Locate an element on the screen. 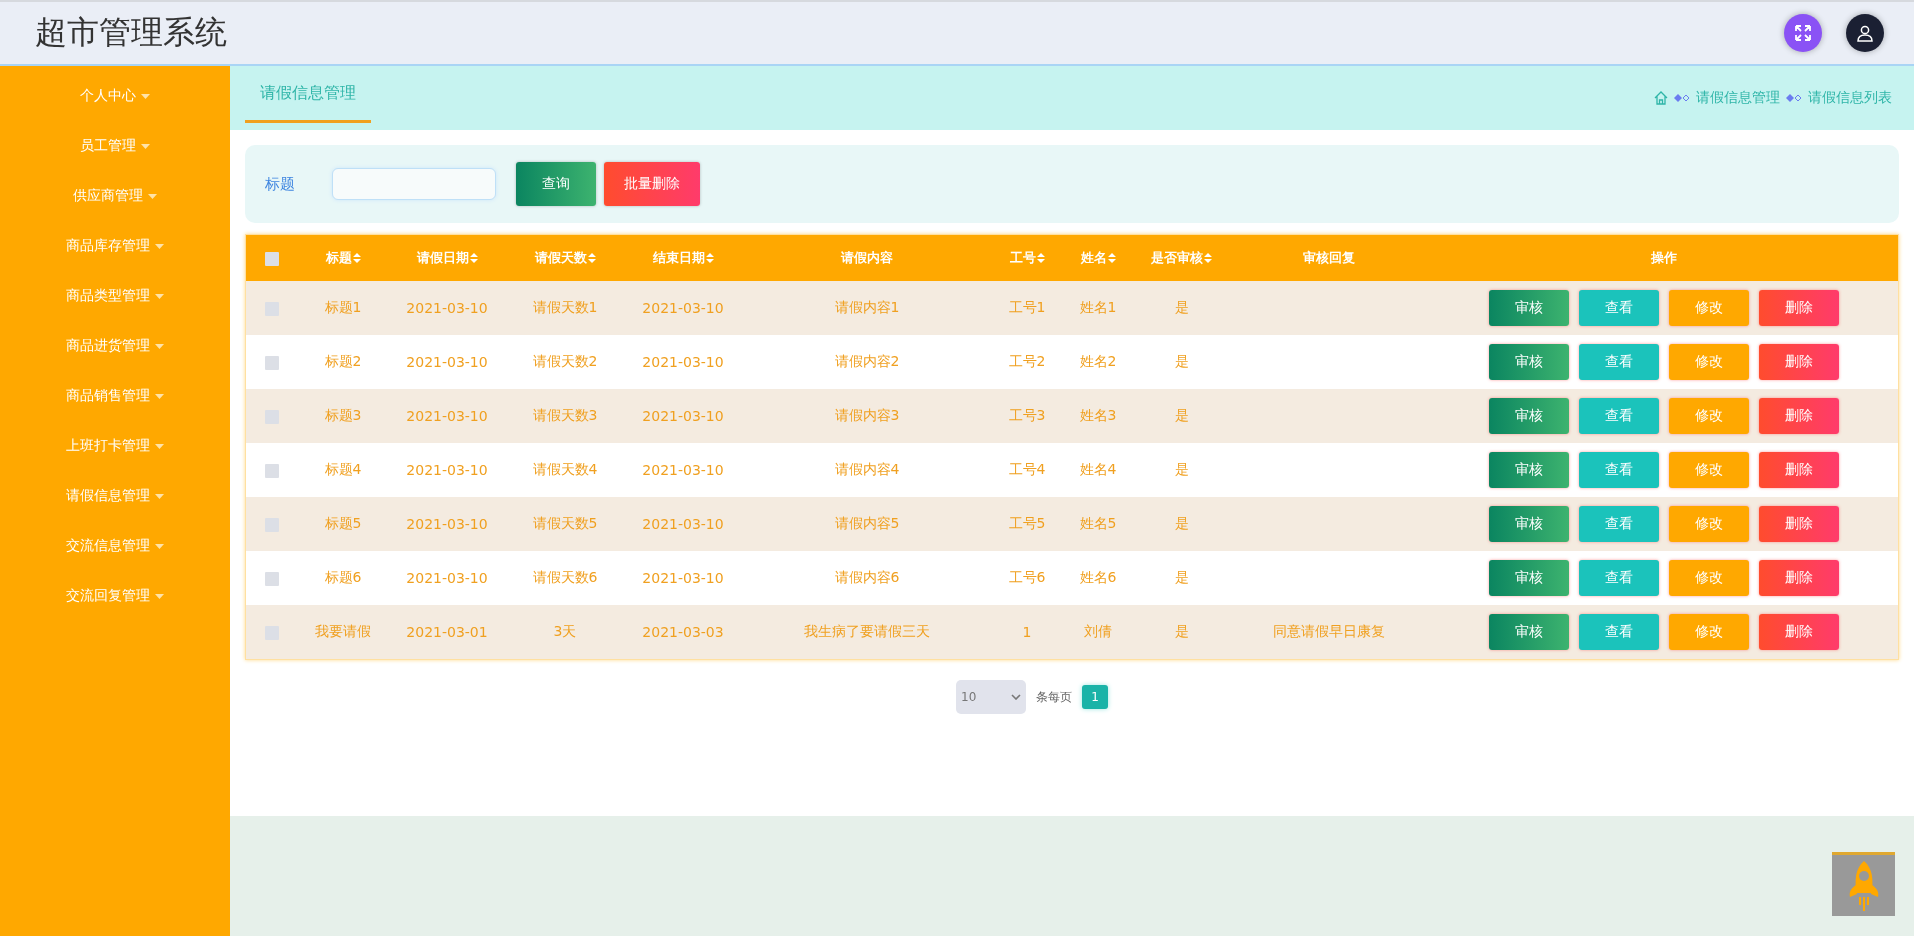 The height and width of the screenshot is (936, 1914). table-cell: 请假内容2 is located at coordinates (867, 361).